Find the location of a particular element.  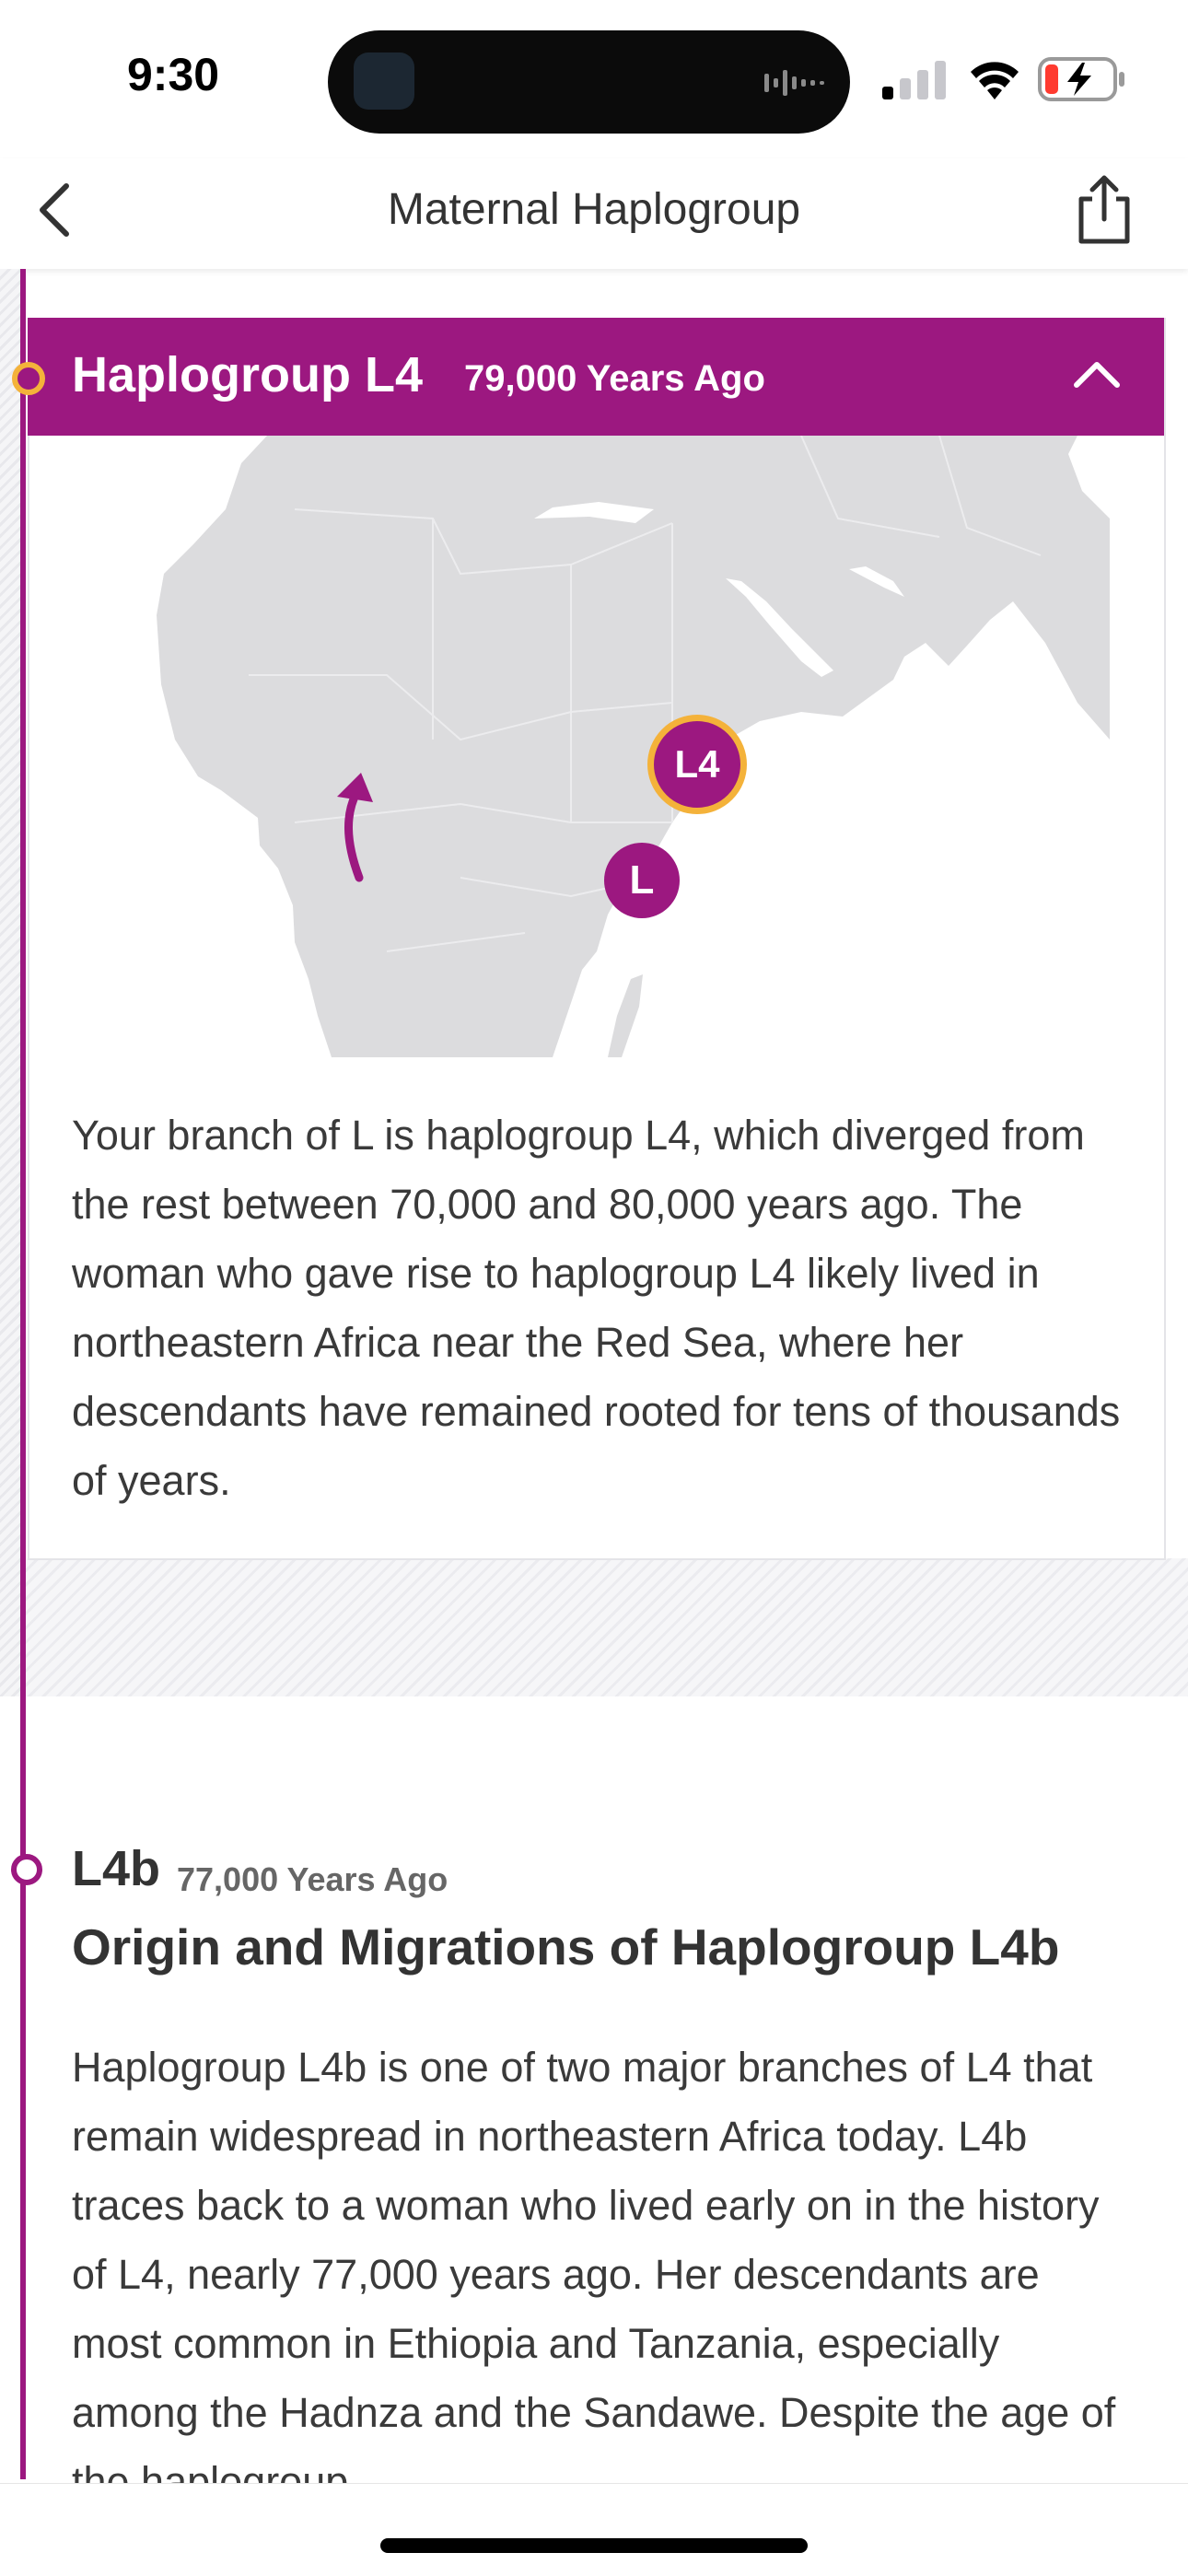

live-activity-icon is located at coordinates (384, 81).